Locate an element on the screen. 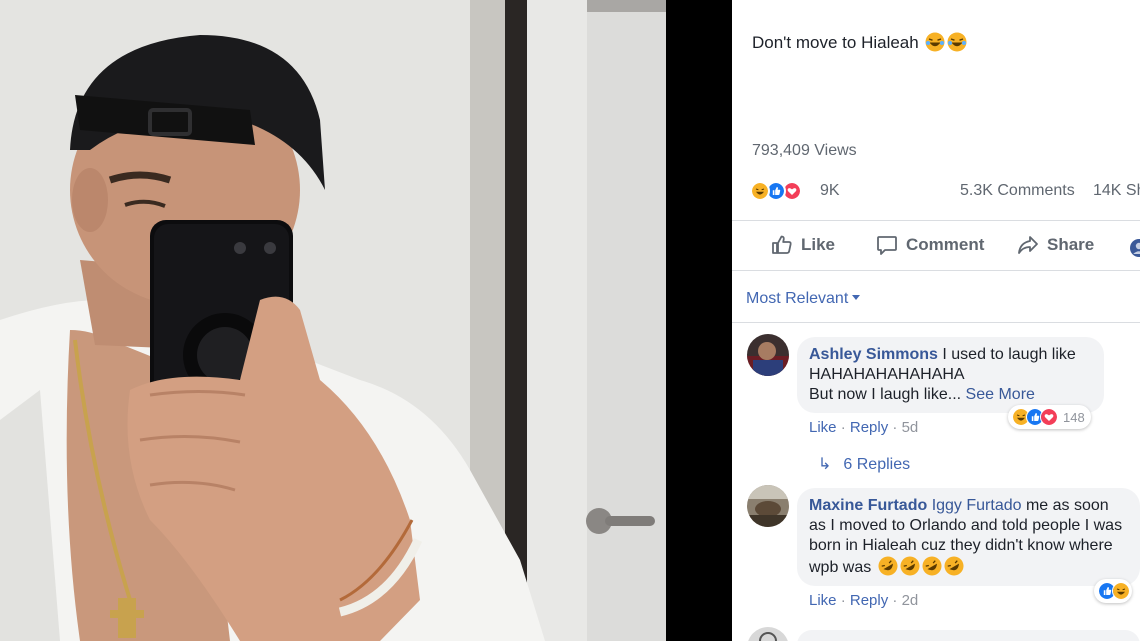 This screenshot has height=641, width=1140. comment-author-link: Maxine Furtado is located at coordinates (868, 505).